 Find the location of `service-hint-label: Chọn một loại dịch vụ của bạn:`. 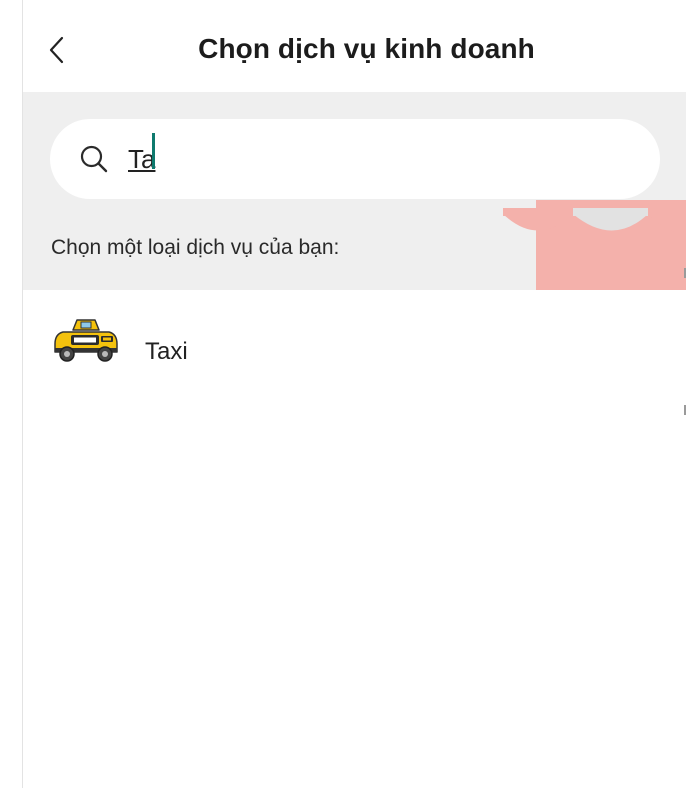

service-hint-label: Chọn một loại dịch vụ của bạn: is located at coordinates (195, 247).